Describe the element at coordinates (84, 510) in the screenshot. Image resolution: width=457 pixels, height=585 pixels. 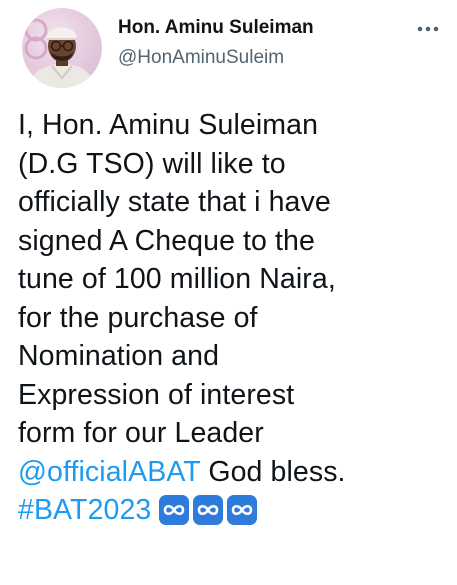
I see `hashtag-link: #BAT2023` at that location.